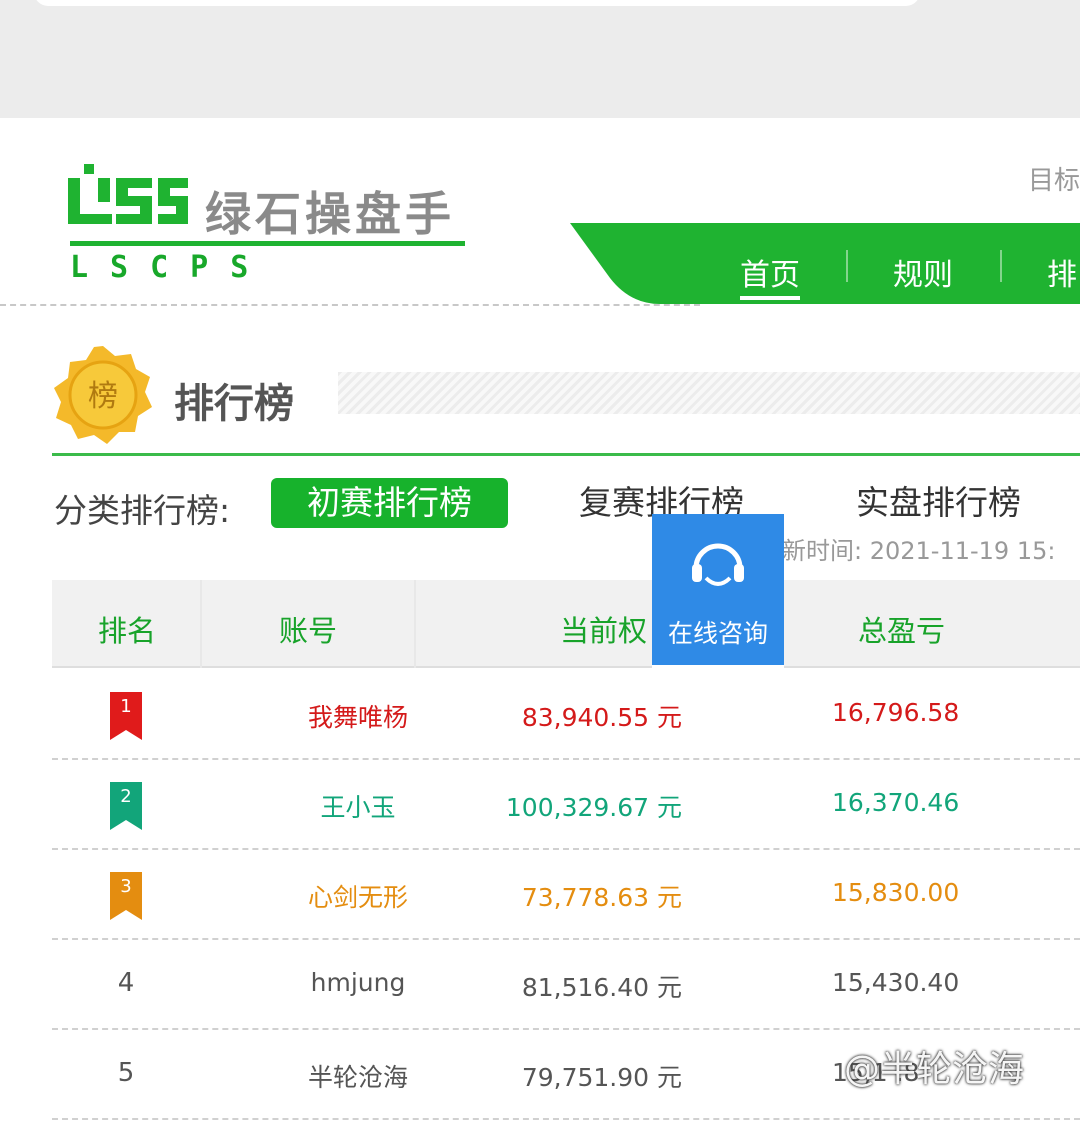 Image resolution: width=1080 pixels, height=1126 pixels. I want to click on table-header: 排名 账号 当前权 总盈亏, so click(566, 624).